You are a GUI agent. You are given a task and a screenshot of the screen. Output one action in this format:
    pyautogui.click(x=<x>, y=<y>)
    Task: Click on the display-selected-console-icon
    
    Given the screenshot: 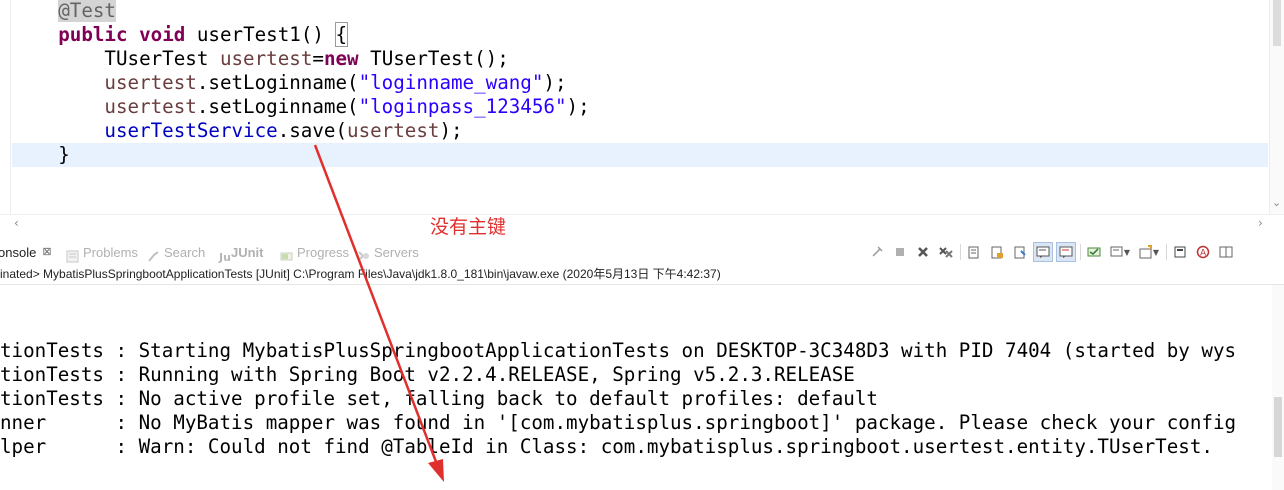 What is the action you would take?
    pyautogui.click(x=1094, y=252)
    